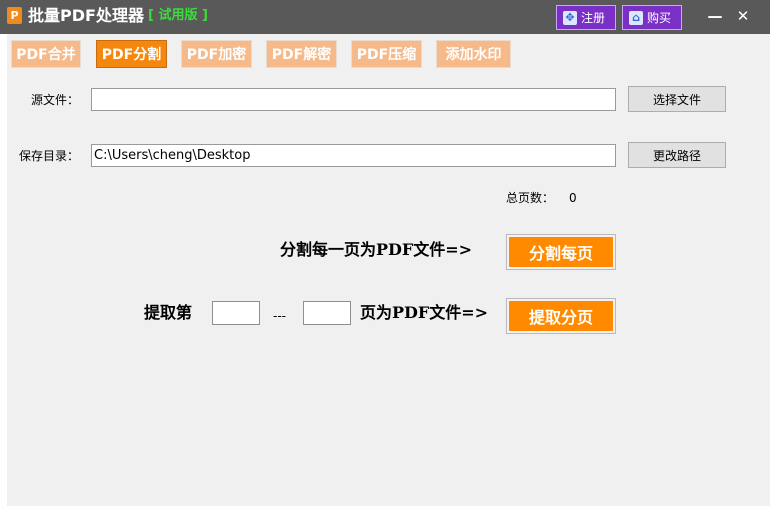 The image size is (770, 506). I want to click on save-dir-input: C:\Users\cheng\Desktop, so click(353, 155).